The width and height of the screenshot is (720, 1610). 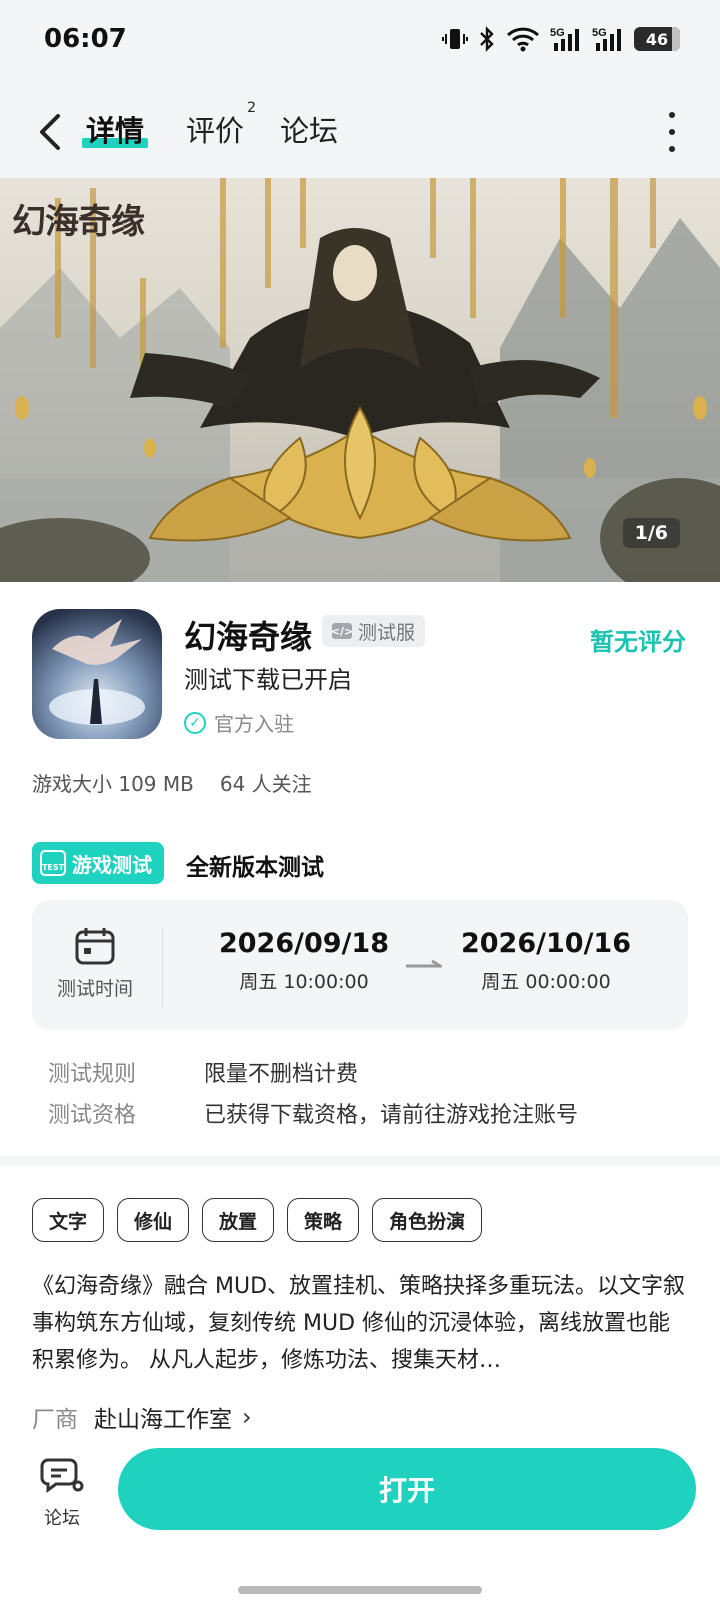 I want to click on game-test-tag: TEST 游戏测试, so click(x=98, y=863).